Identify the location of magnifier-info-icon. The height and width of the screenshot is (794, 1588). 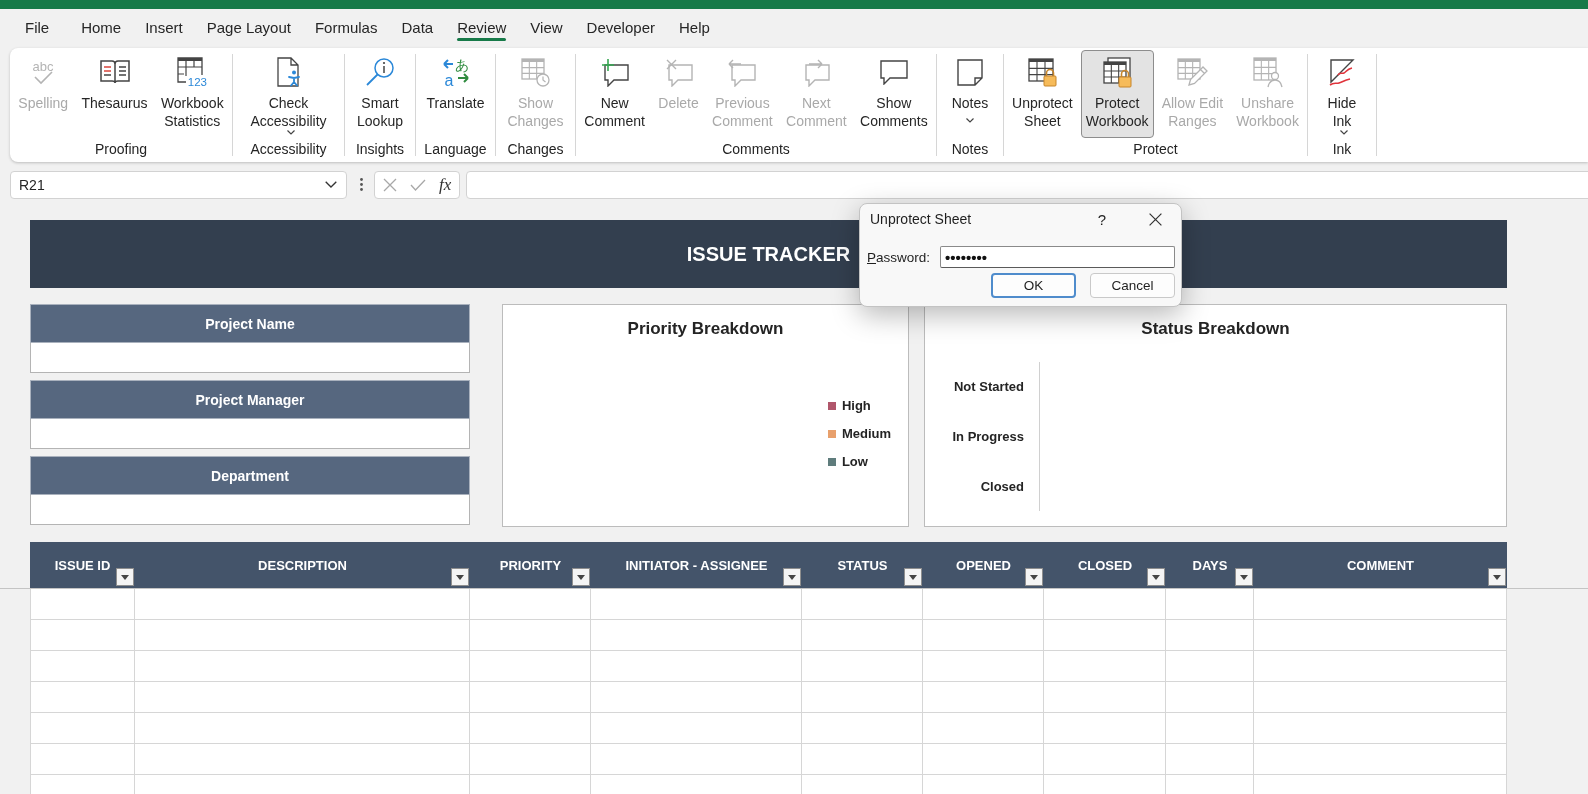
(380, 72).